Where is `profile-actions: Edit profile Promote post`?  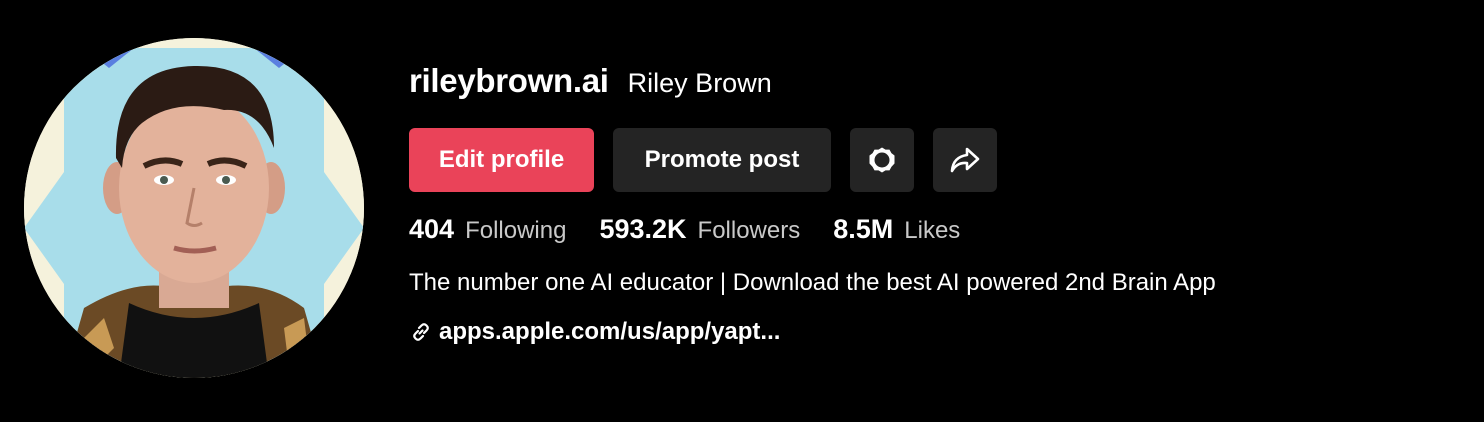 profile-actions: Edit profile Promote post is located at coordinates (812, 160).